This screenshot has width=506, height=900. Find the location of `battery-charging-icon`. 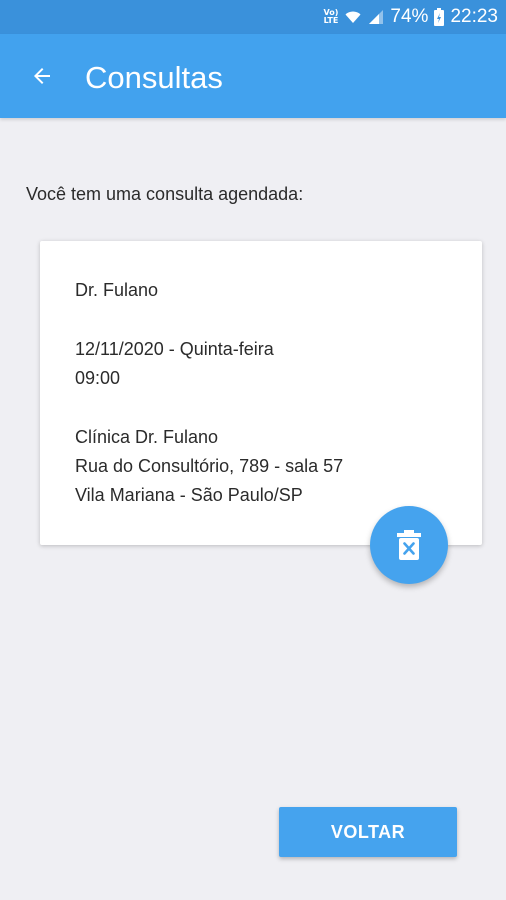

battery-charging-icon is located at coordinates (439, 17).